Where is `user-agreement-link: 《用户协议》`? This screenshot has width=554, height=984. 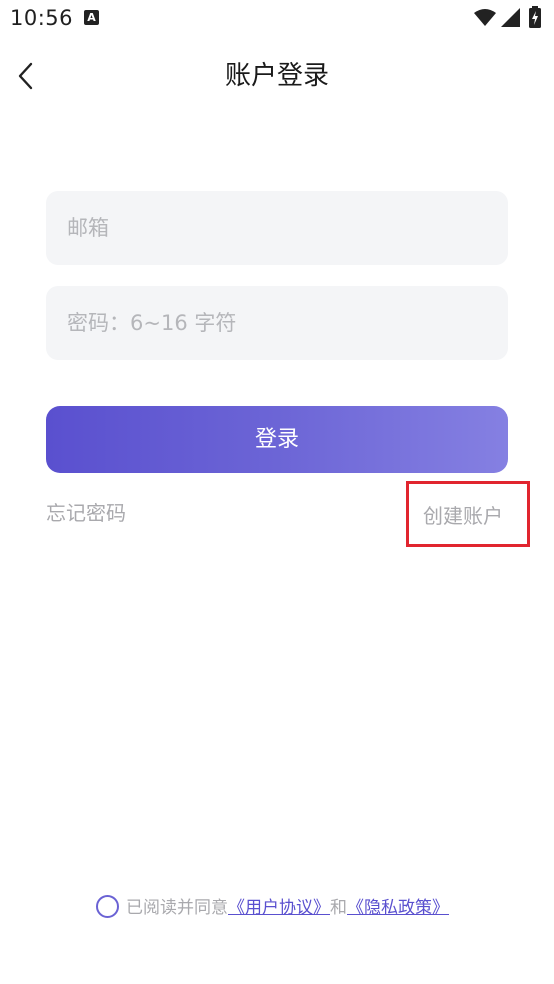
user-agreement-link: 《用户协议》 is located at coordinates (279, 908).